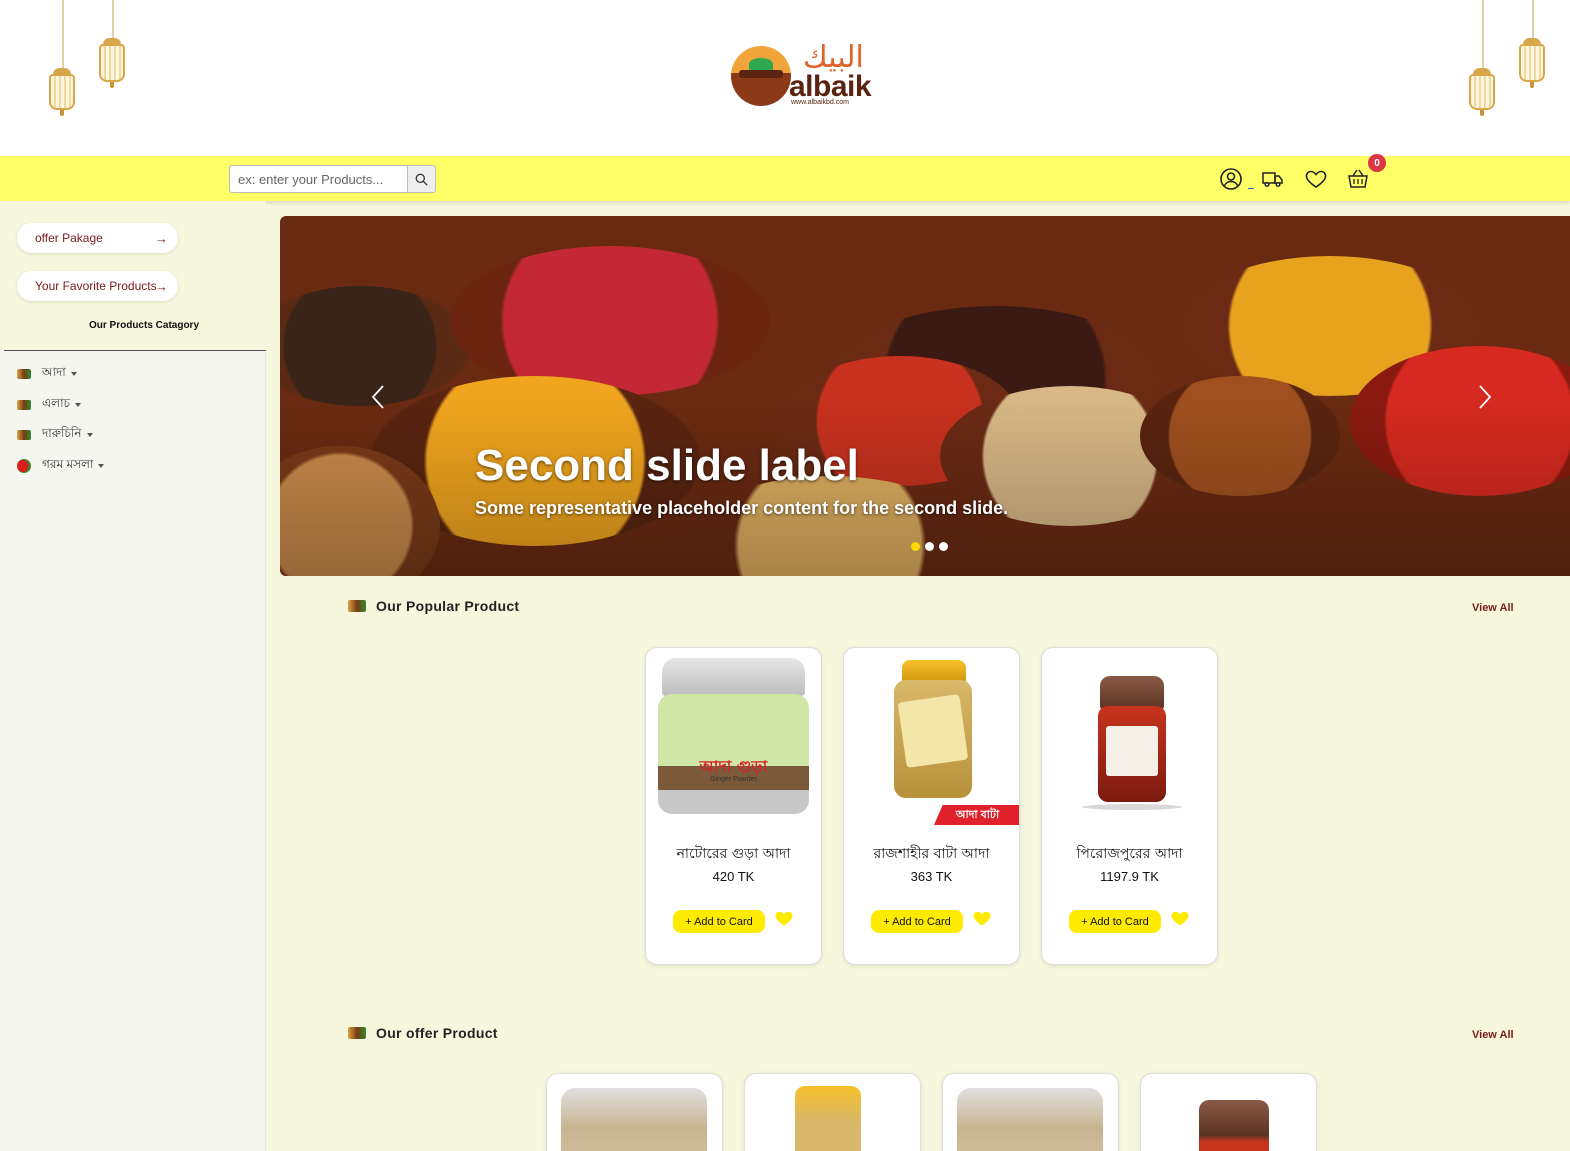 Image resolution: width=1570 pixels, height=1151 pixels. What do you see at coordinates (733, 876) in the screenshot?
I see `product-price: 420 TK` at bounding box center [733, 876].